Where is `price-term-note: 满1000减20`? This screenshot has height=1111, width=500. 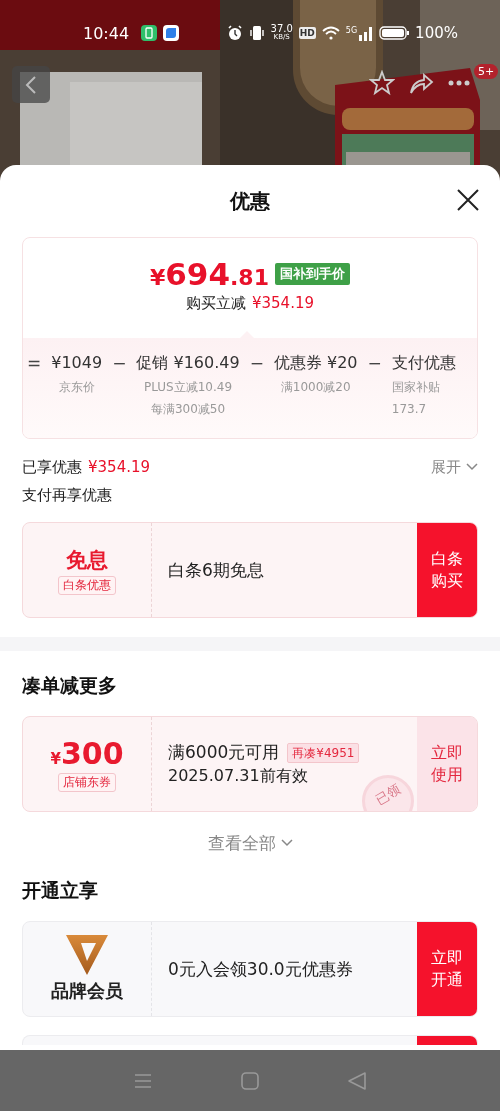 price-term-note: 满1000减20 is located at coordinates (315, 387).